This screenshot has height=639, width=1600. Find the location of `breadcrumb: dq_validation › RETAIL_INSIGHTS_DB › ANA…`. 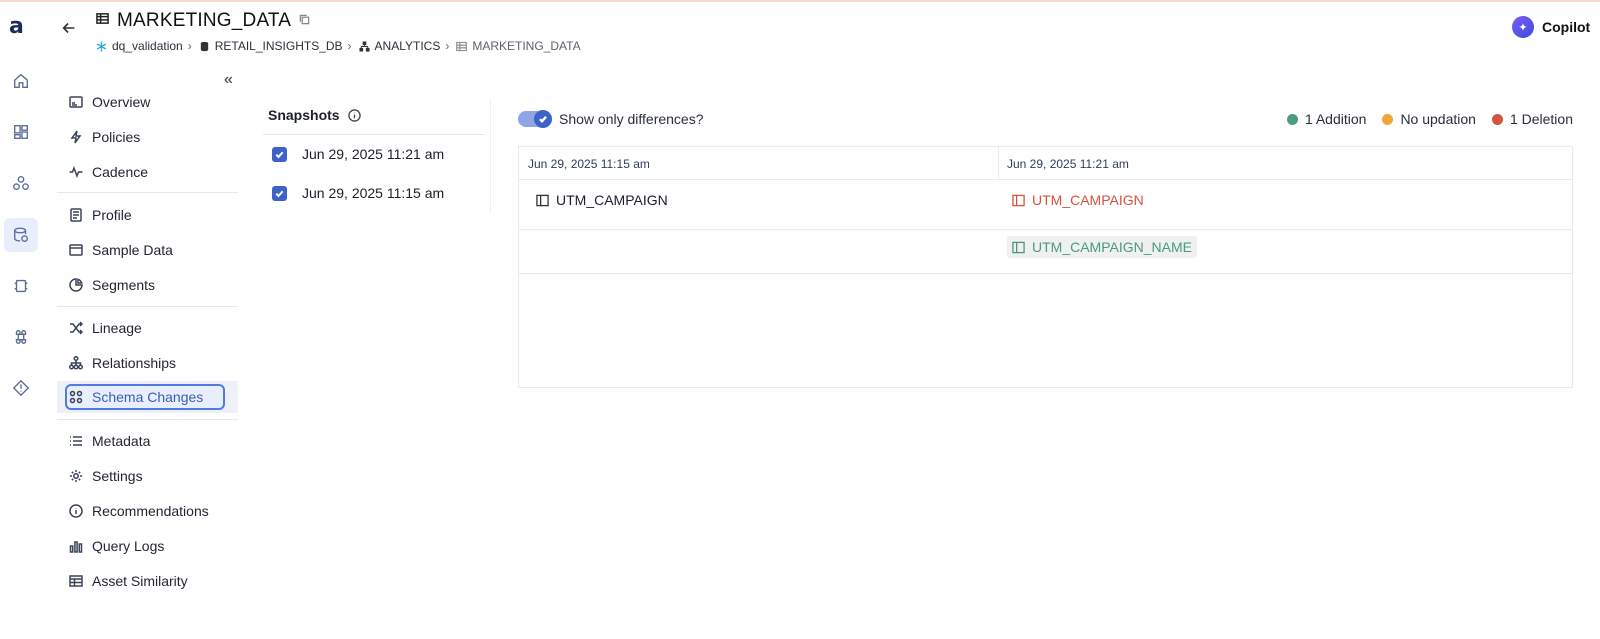

breadcrumb: dq_validation › RETAIL_INSIGHTS_DB › ANA… is located at coordinates (338, 46).